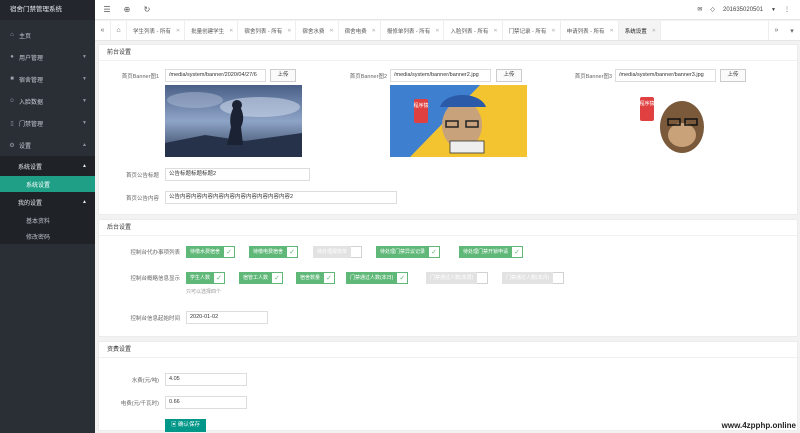 Image resolution: width=800 pixels, height=433 pixels. I want to click on notice-content-input: 公告内容内容内容内容内容内容内容内容内容内容2, so click(281, 197).